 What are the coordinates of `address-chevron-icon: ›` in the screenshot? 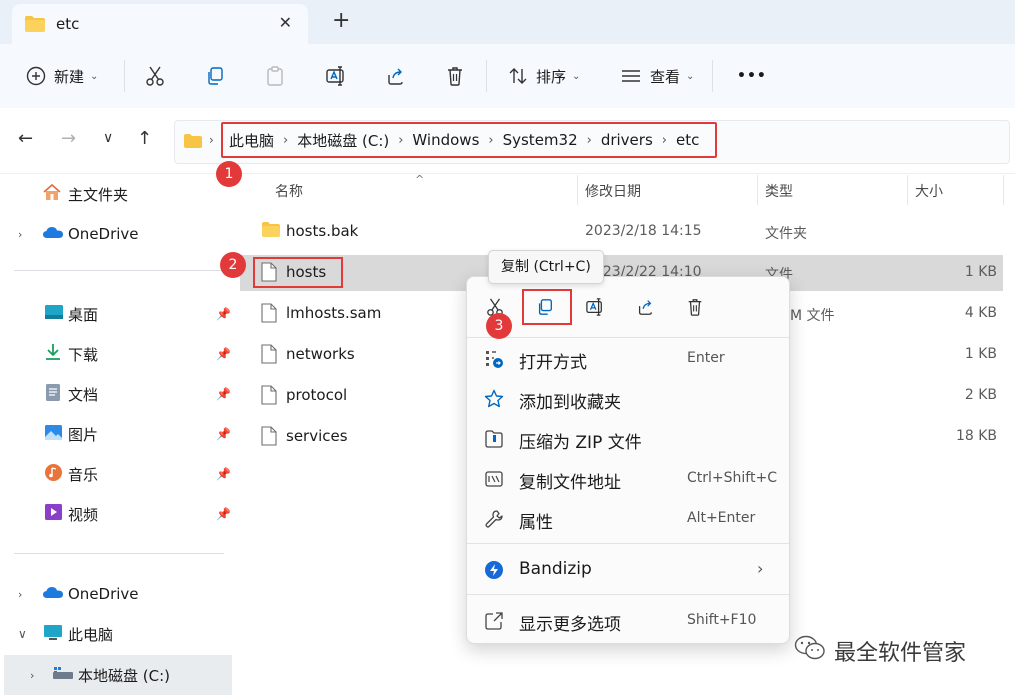 It's located at (211, 140).